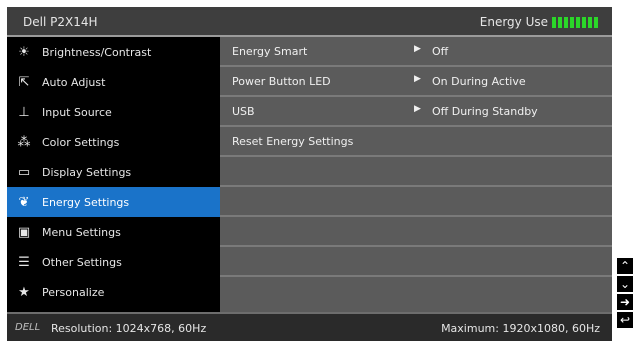 The height and width of the screenshot is (347, 636). What do you see at coordinates (113, 292) in the screenshot?
I see `sidebar-item-personalize: ★ Personalize` at bounding box center [113, 292].